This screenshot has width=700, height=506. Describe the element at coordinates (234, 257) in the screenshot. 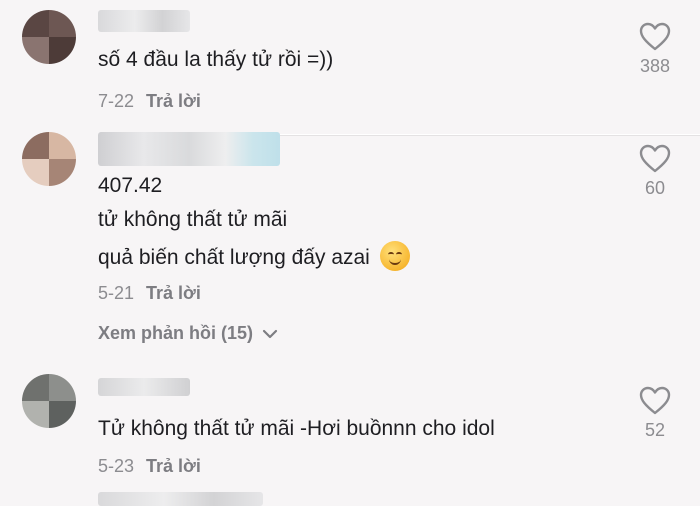

I see `comment-text-line: quả biến chất lượng đấy azai` at that location.